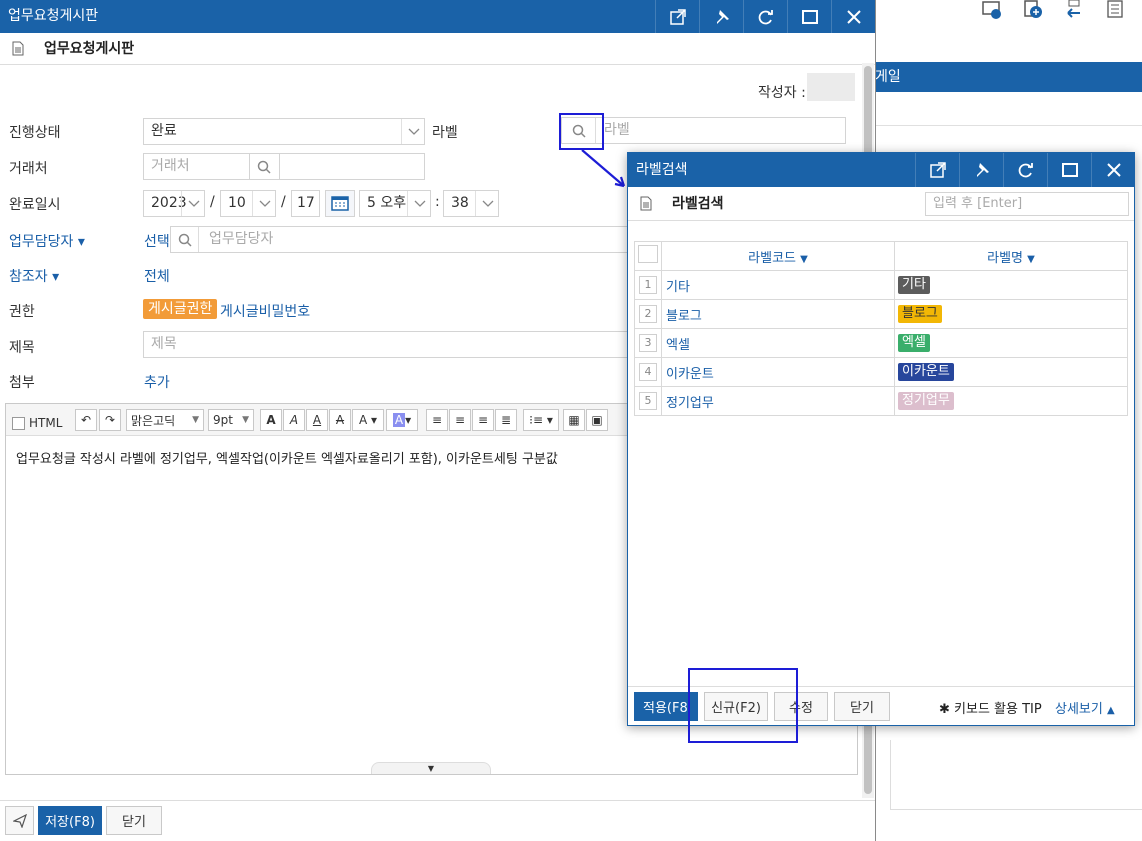 This screenshot has width=1142, height=841. Describe the element at coordinates (574, 420) in the screenshot. I see `table-icon: ▦` at that location.